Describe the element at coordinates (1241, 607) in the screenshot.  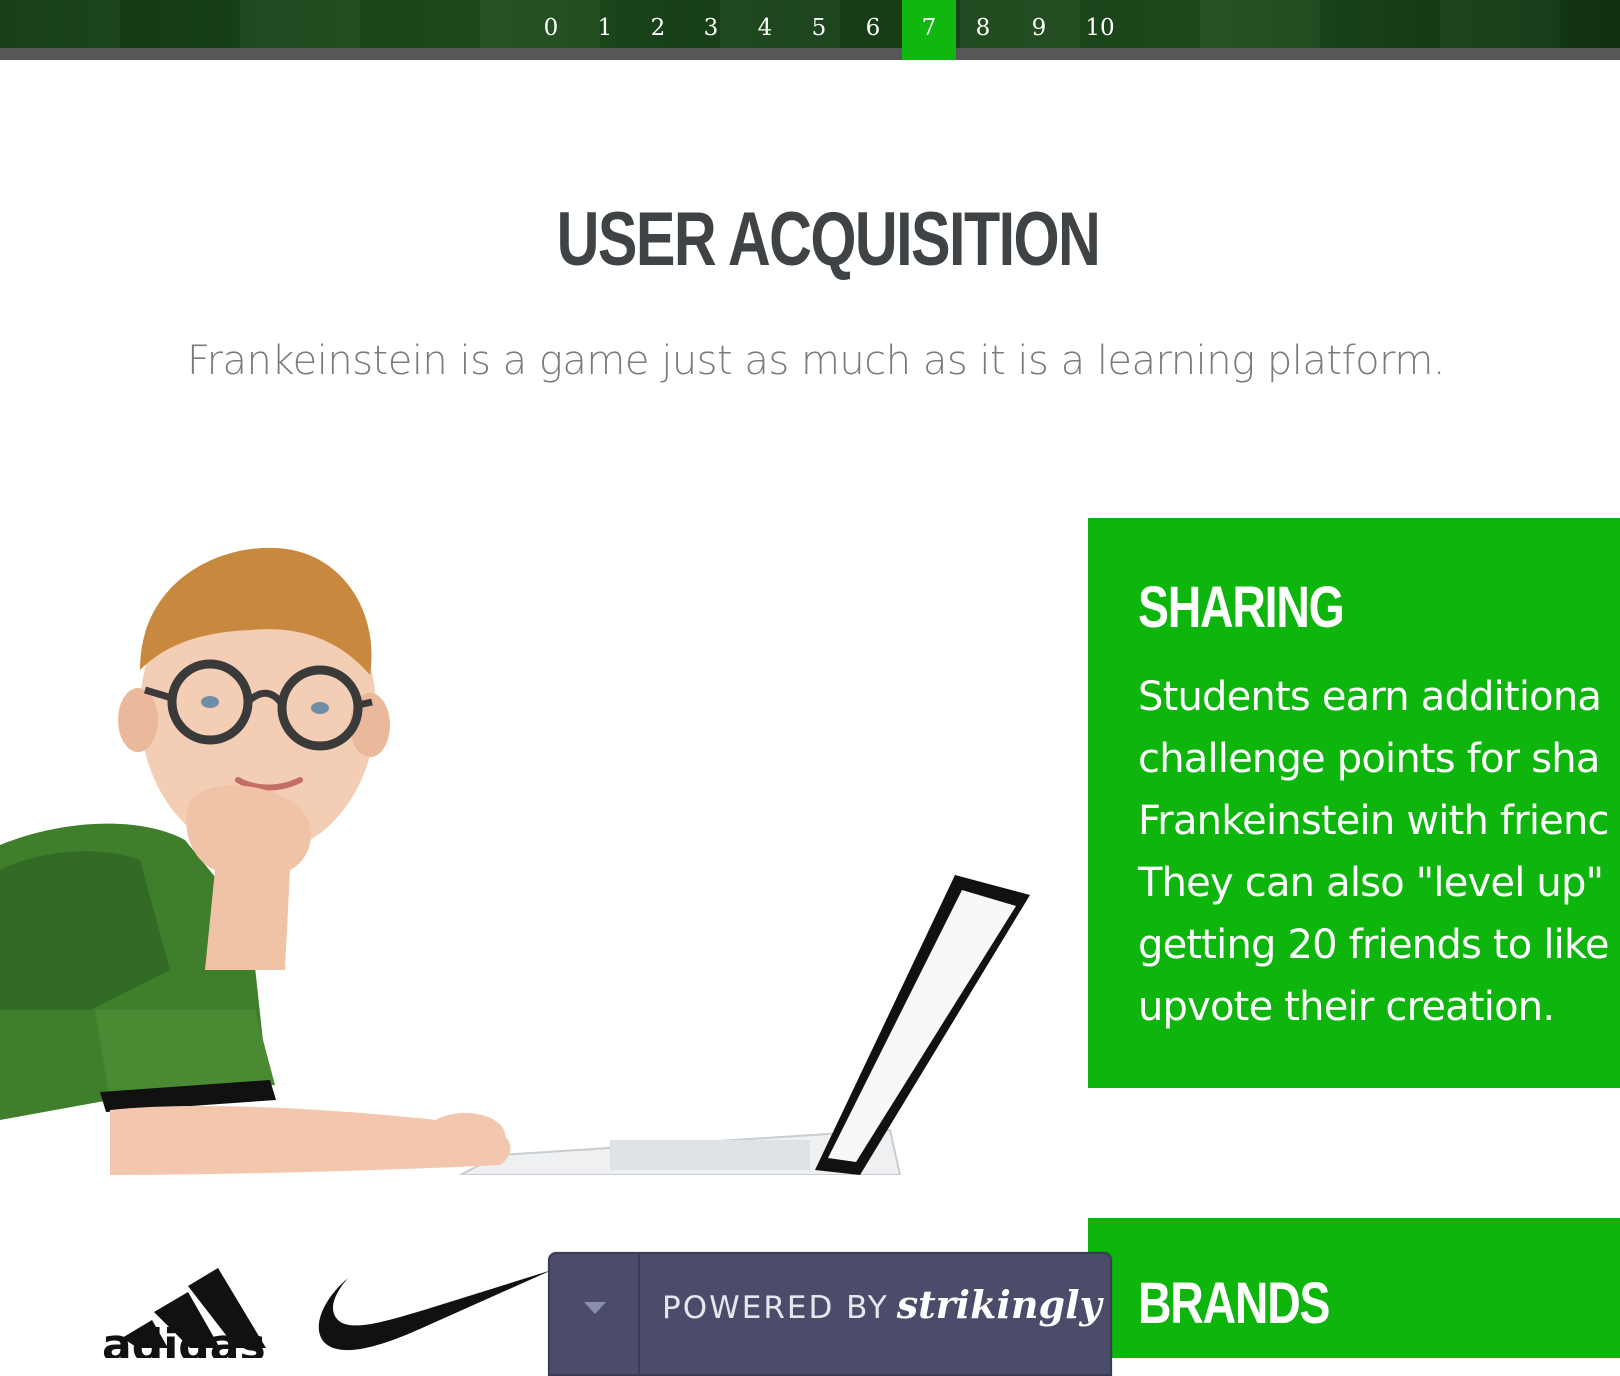
I see `card-title: SHARING` at that location.